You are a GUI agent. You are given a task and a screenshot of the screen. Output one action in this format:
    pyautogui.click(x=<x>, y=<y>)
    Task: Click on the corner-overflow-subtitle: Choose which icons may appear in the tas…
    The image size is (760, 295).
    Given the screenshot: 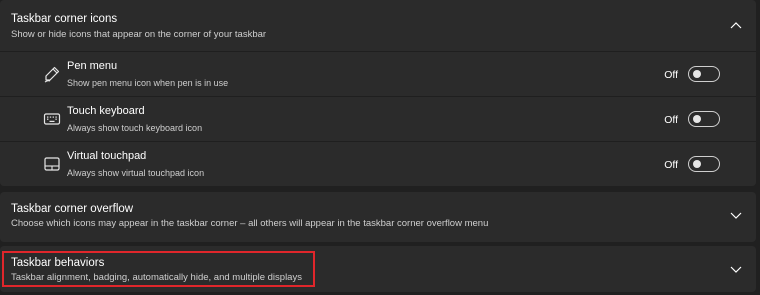 What is the action you would take?
    pyautogui.click(x=250, y=223)
    